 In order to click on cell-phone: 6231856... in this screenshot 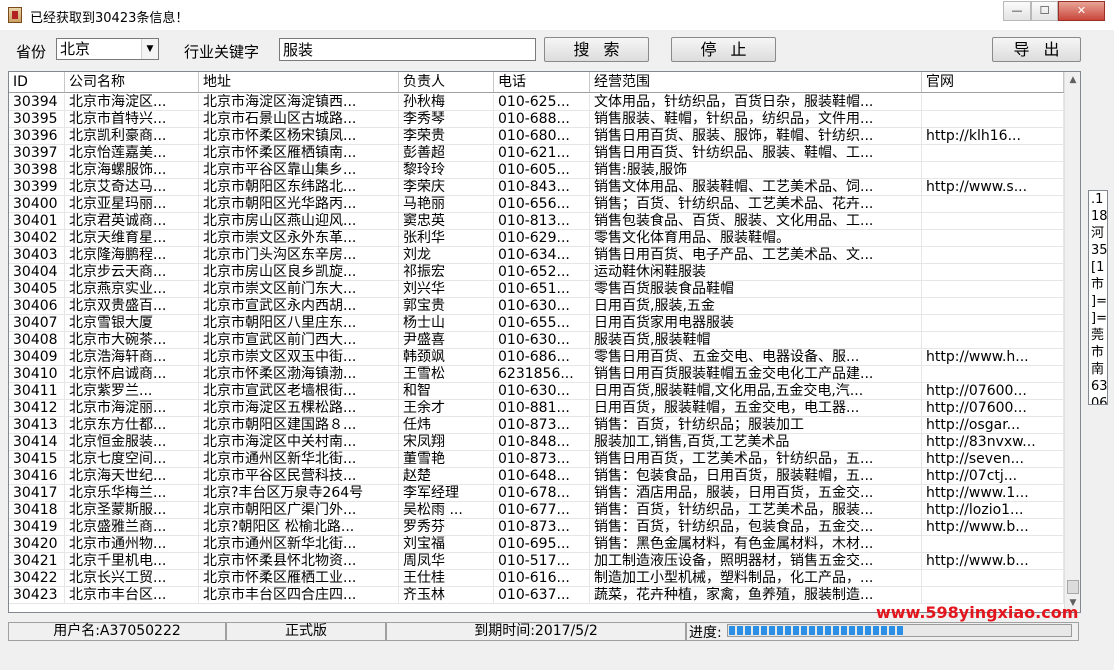, I will do `click(542, 374)`.